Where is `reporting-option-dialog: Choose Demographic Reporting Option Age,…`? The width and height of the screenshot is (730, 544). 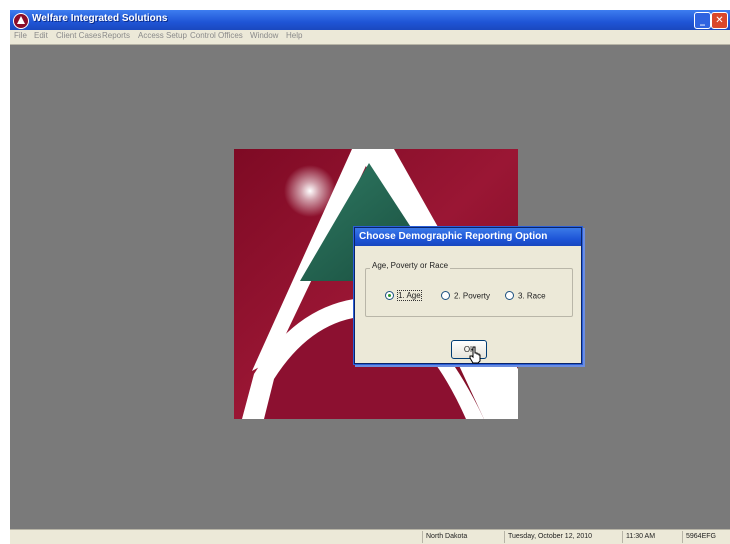 reporting-option-dialog: Choose Demographic Reporting Option Age,… is located at coordinates (468, 295).